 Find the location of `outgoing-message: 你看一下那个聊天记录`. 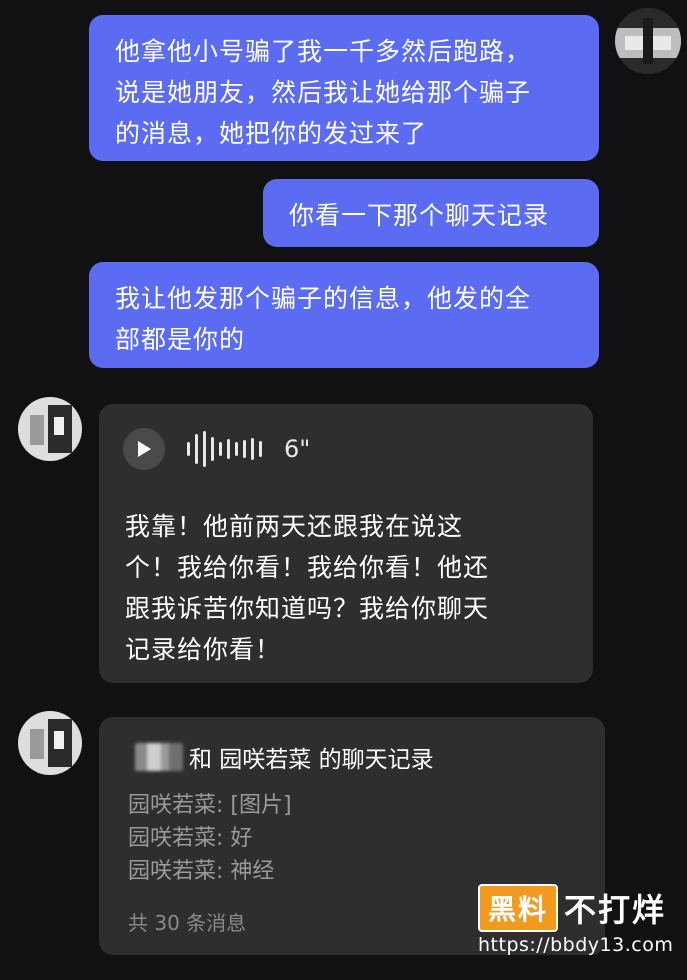

outgoing-message: 你看一下那个聊天记录 is located at coordinates (431, 213).